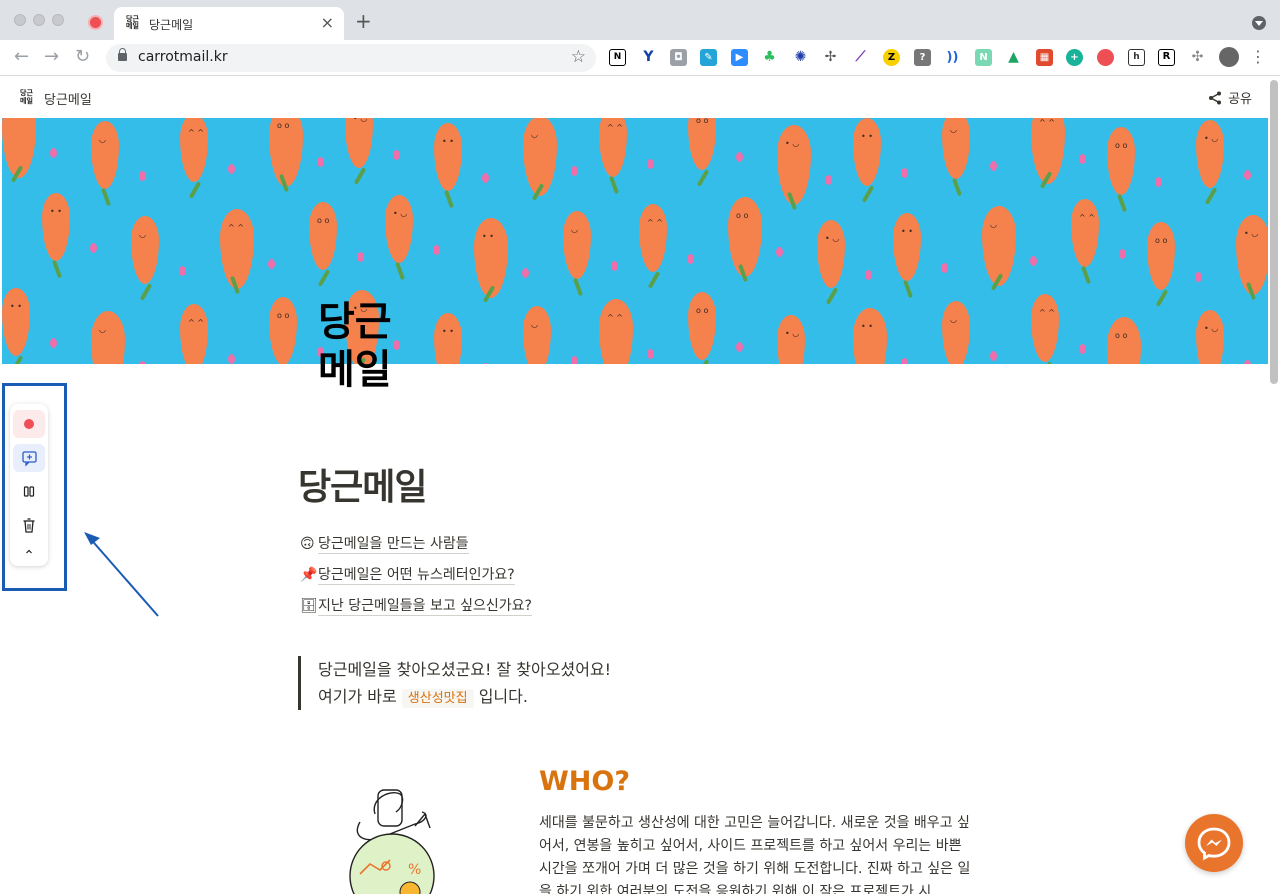  What do you see at coordinates (769, 57) in the screenshot?
I see `evernote-extension-icon: ♣` at bounding box center [769, 57].